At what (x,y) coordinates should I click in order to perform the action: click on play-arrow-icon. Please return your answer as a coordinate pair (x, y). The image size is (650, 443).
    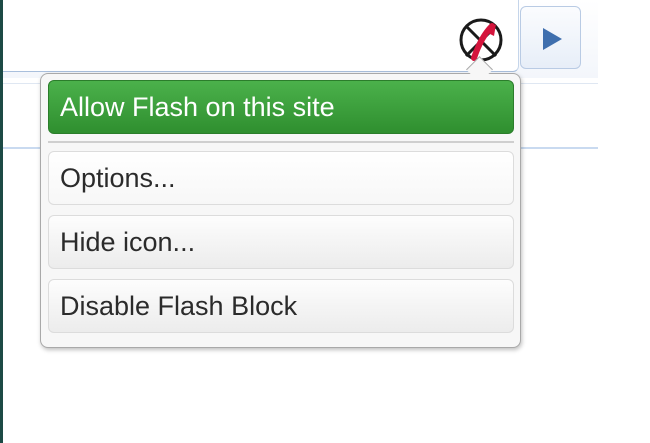
    Looking at the image, I should click on (552, 39).